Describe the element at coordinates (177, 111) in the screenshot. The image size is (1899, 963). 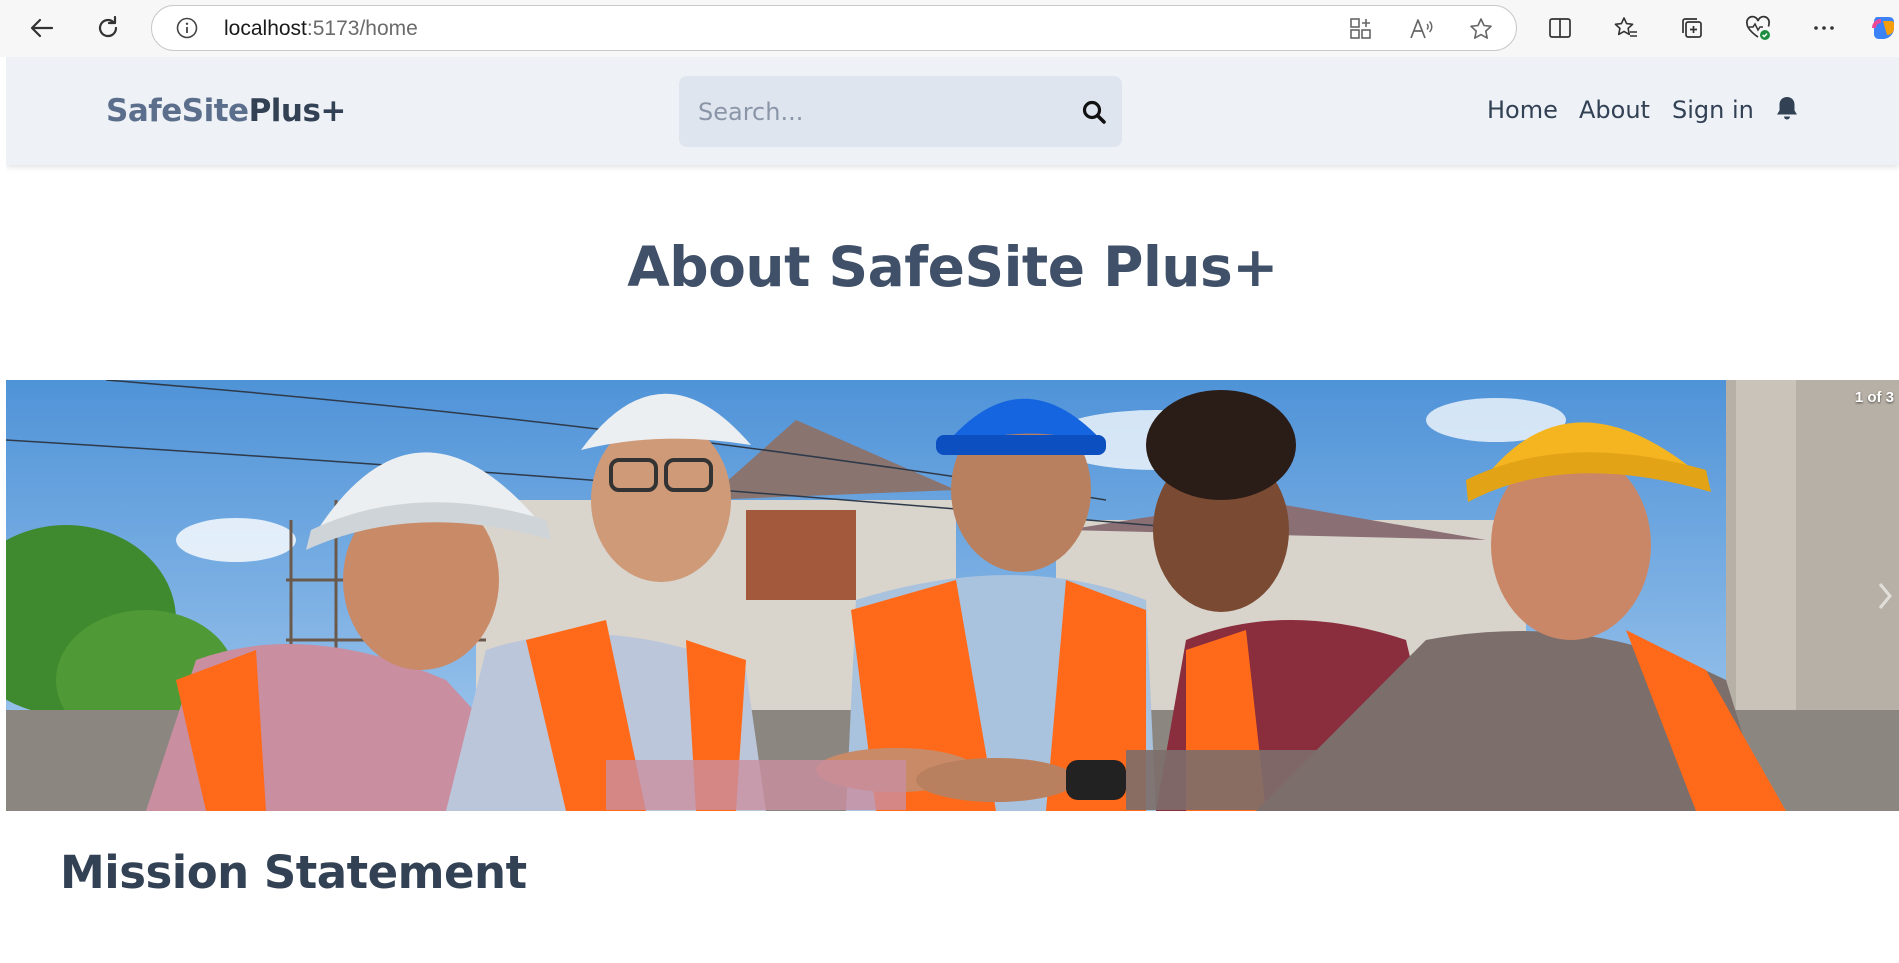
I see `brand-name-part1: SafeSite` at that location.